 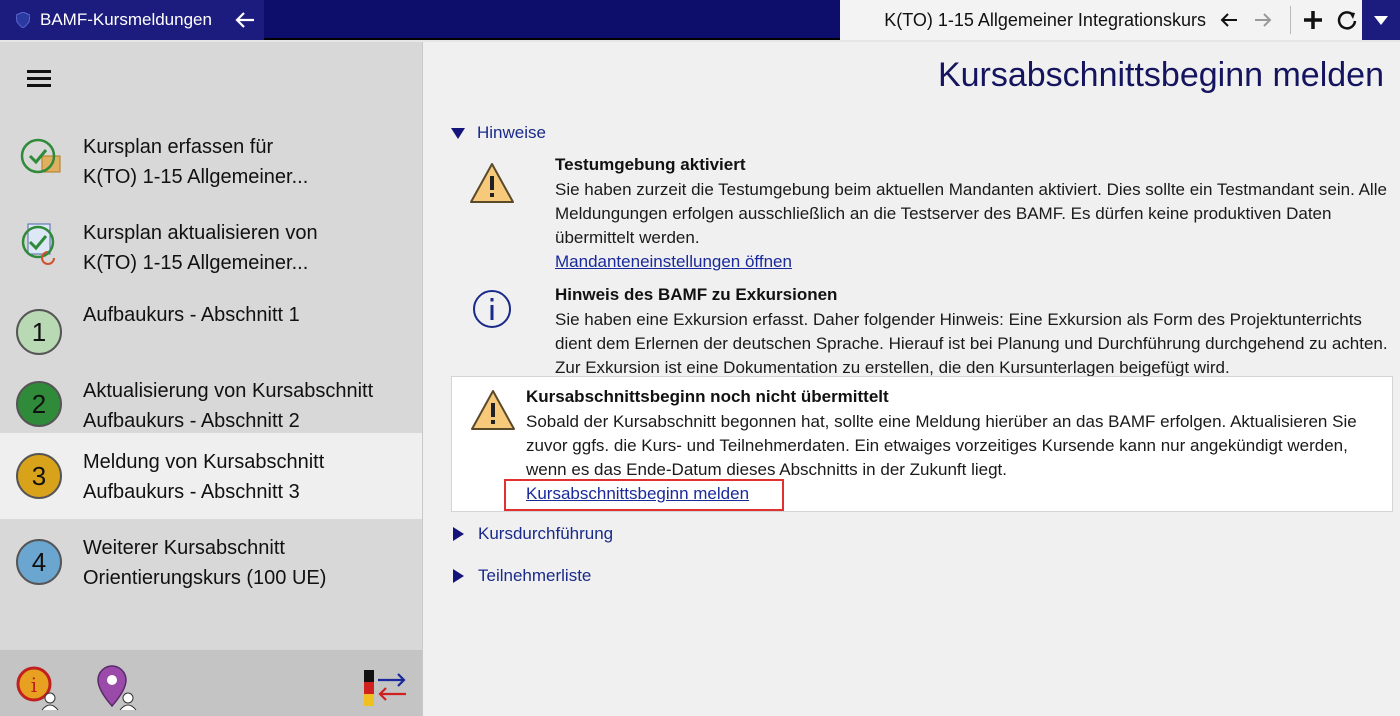 I want to click on sidebar-footer: i, so click(x=211, y=683).